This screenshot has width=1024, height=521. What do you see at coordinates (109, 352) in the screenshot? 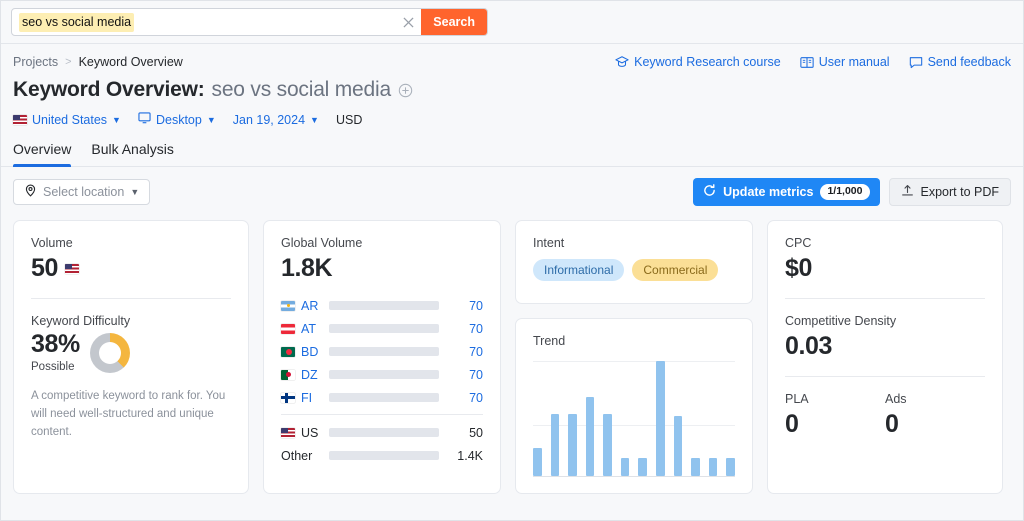
I see `keyword-difficulty-donut` at bounding box center [109, 352].